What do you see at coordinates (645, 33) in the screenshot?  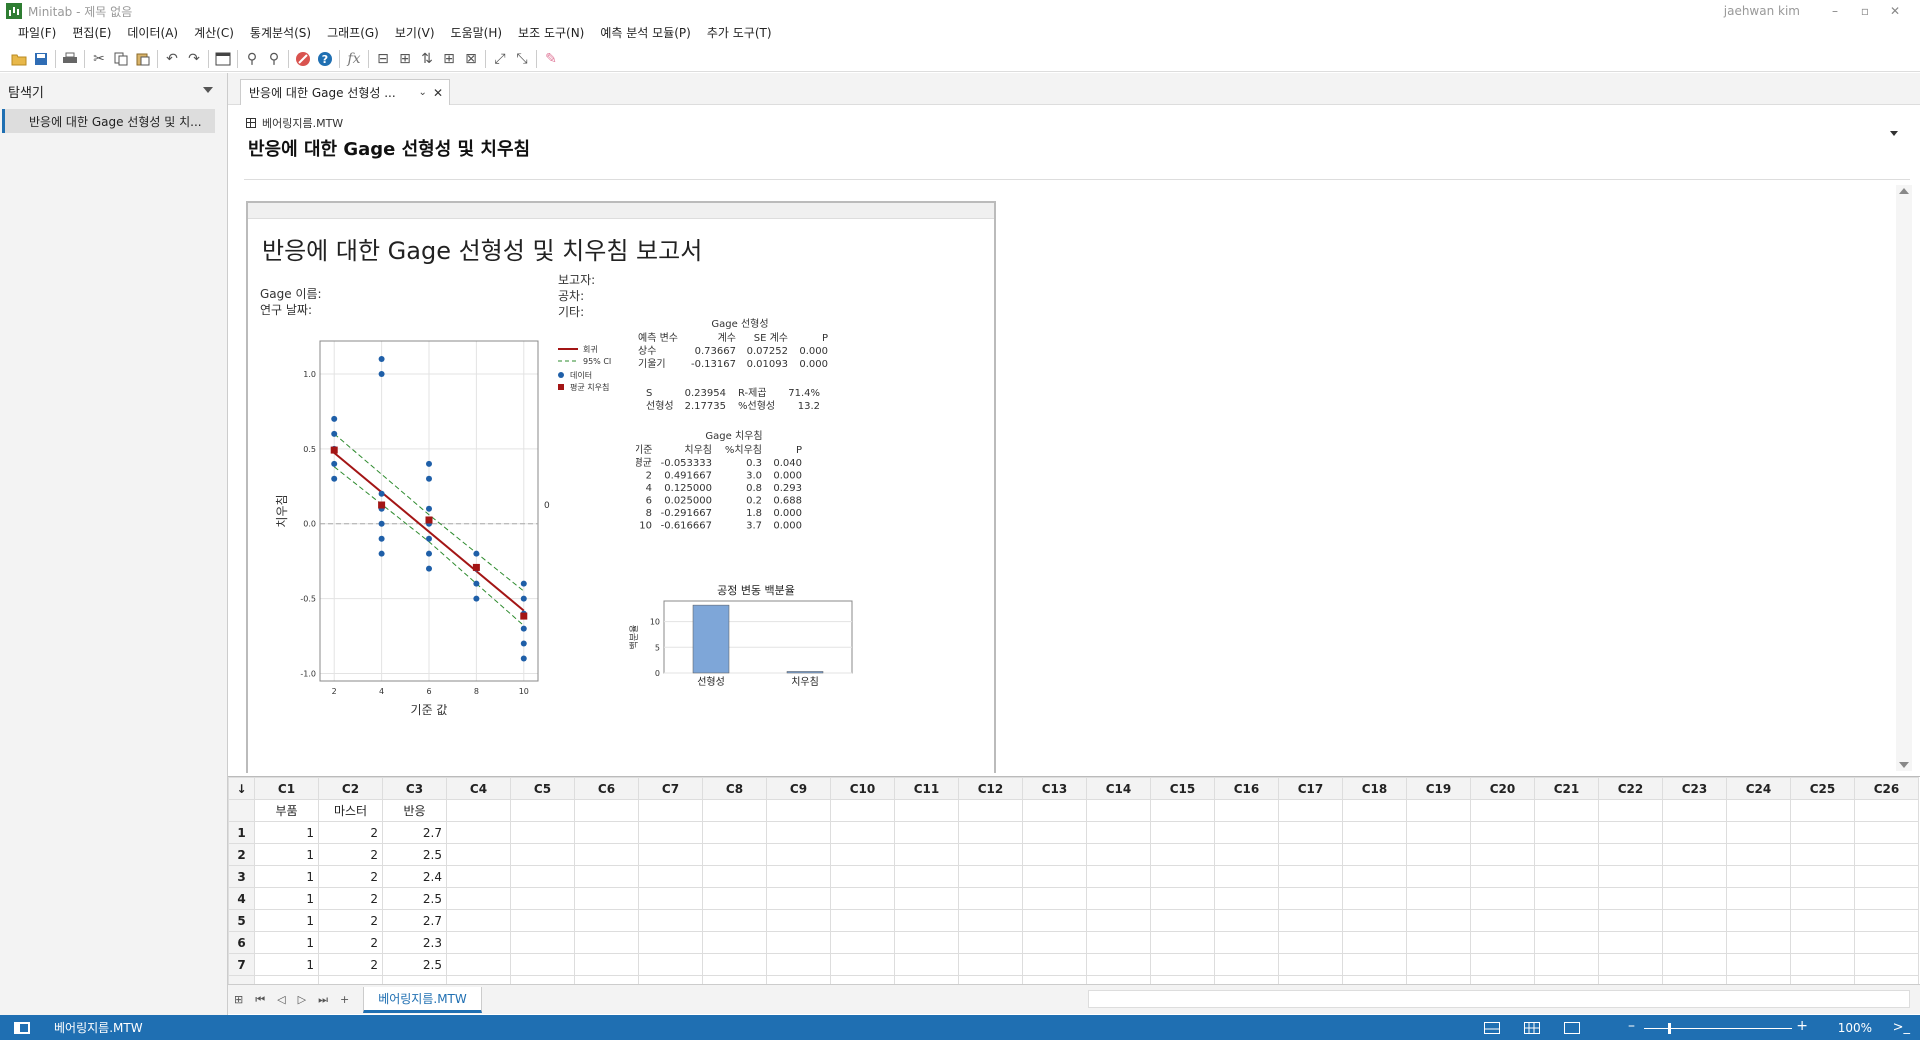 I see `menu-predictive: 예측 분석 모듈(P)` at bounding box center [645, 33].